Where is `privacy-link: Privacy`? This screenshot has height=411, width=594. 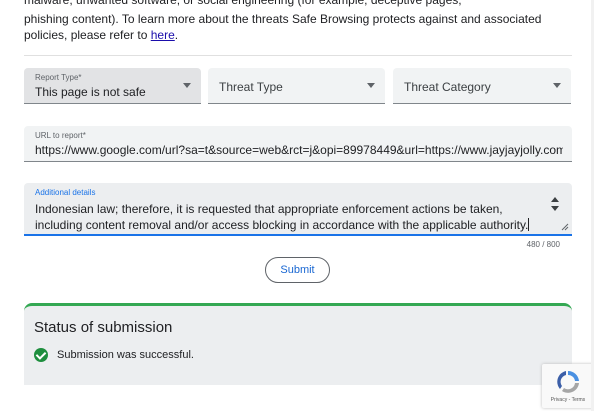 privacy-link: Privacy is located at coordinates (559, 400).